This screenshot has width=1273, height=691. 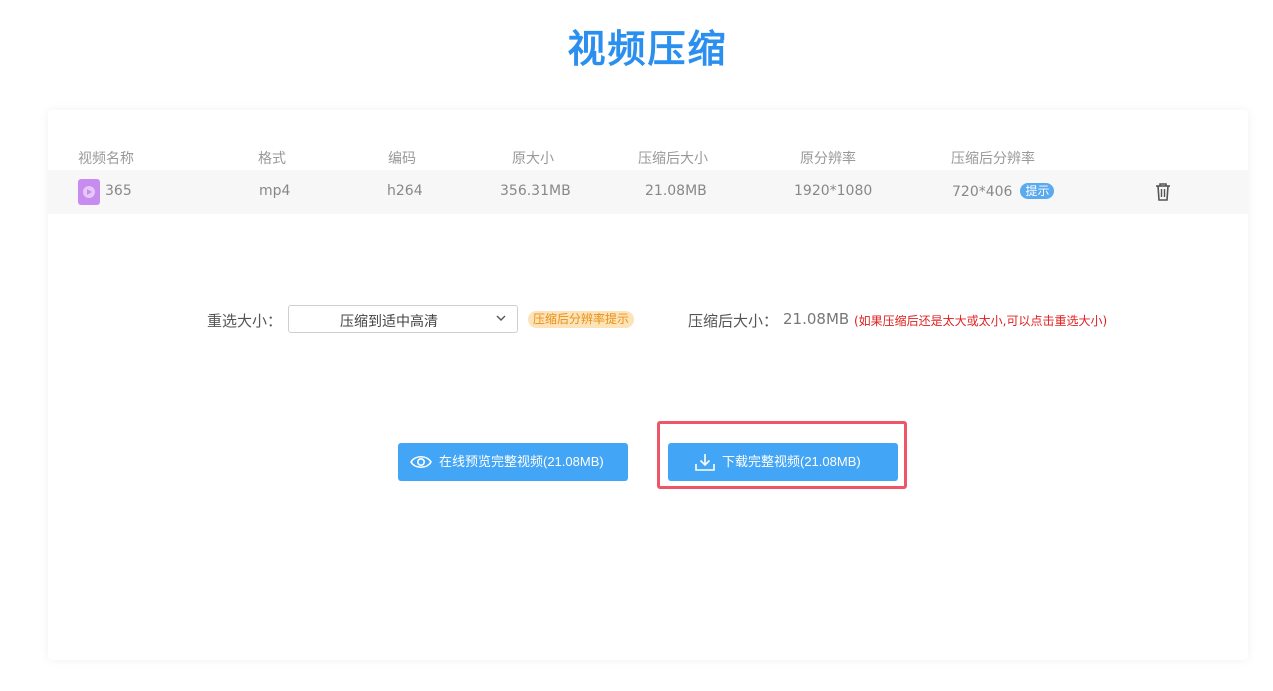 I want to click on video-format: mp4, so click(x=275, y=191).